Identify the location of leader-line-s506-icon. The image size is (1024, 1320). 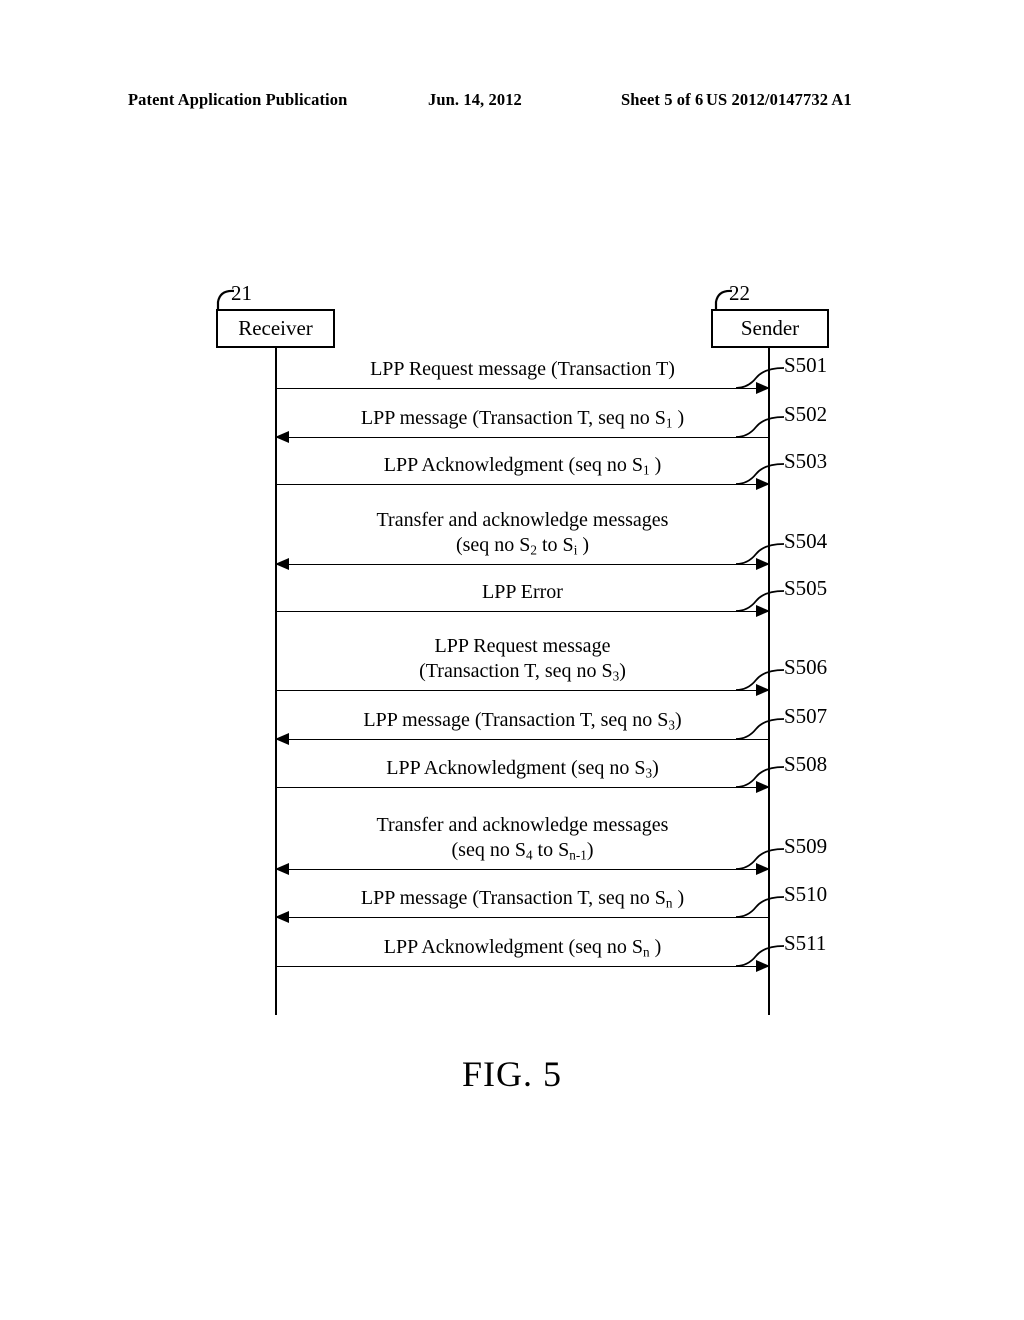
(760, 680).